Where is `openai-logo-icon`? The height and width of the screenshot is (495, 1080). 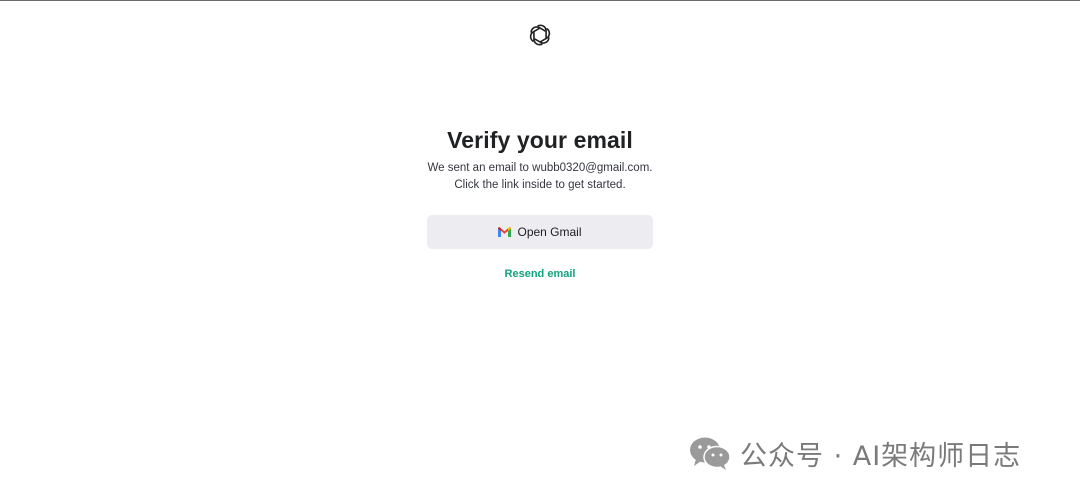 openai-logo-icon is located at coordinates (540, 35).